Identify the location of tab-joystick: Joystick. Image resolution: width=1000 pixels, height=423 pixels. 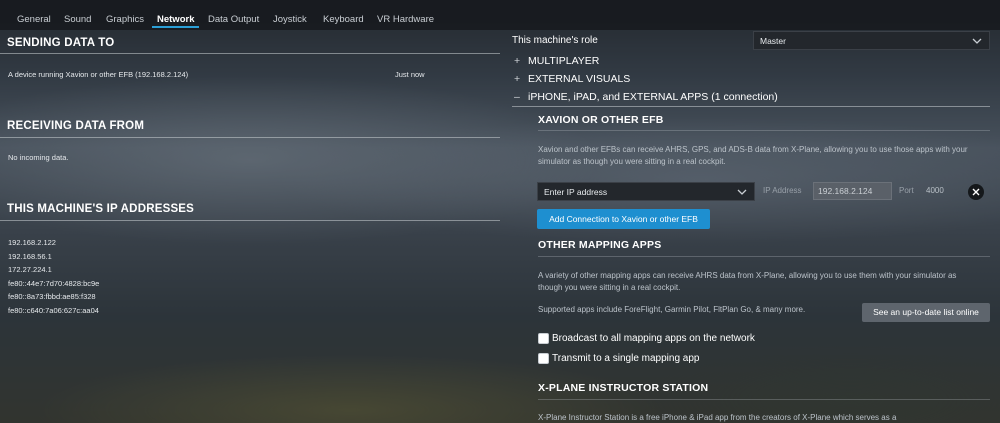
(290, 19).